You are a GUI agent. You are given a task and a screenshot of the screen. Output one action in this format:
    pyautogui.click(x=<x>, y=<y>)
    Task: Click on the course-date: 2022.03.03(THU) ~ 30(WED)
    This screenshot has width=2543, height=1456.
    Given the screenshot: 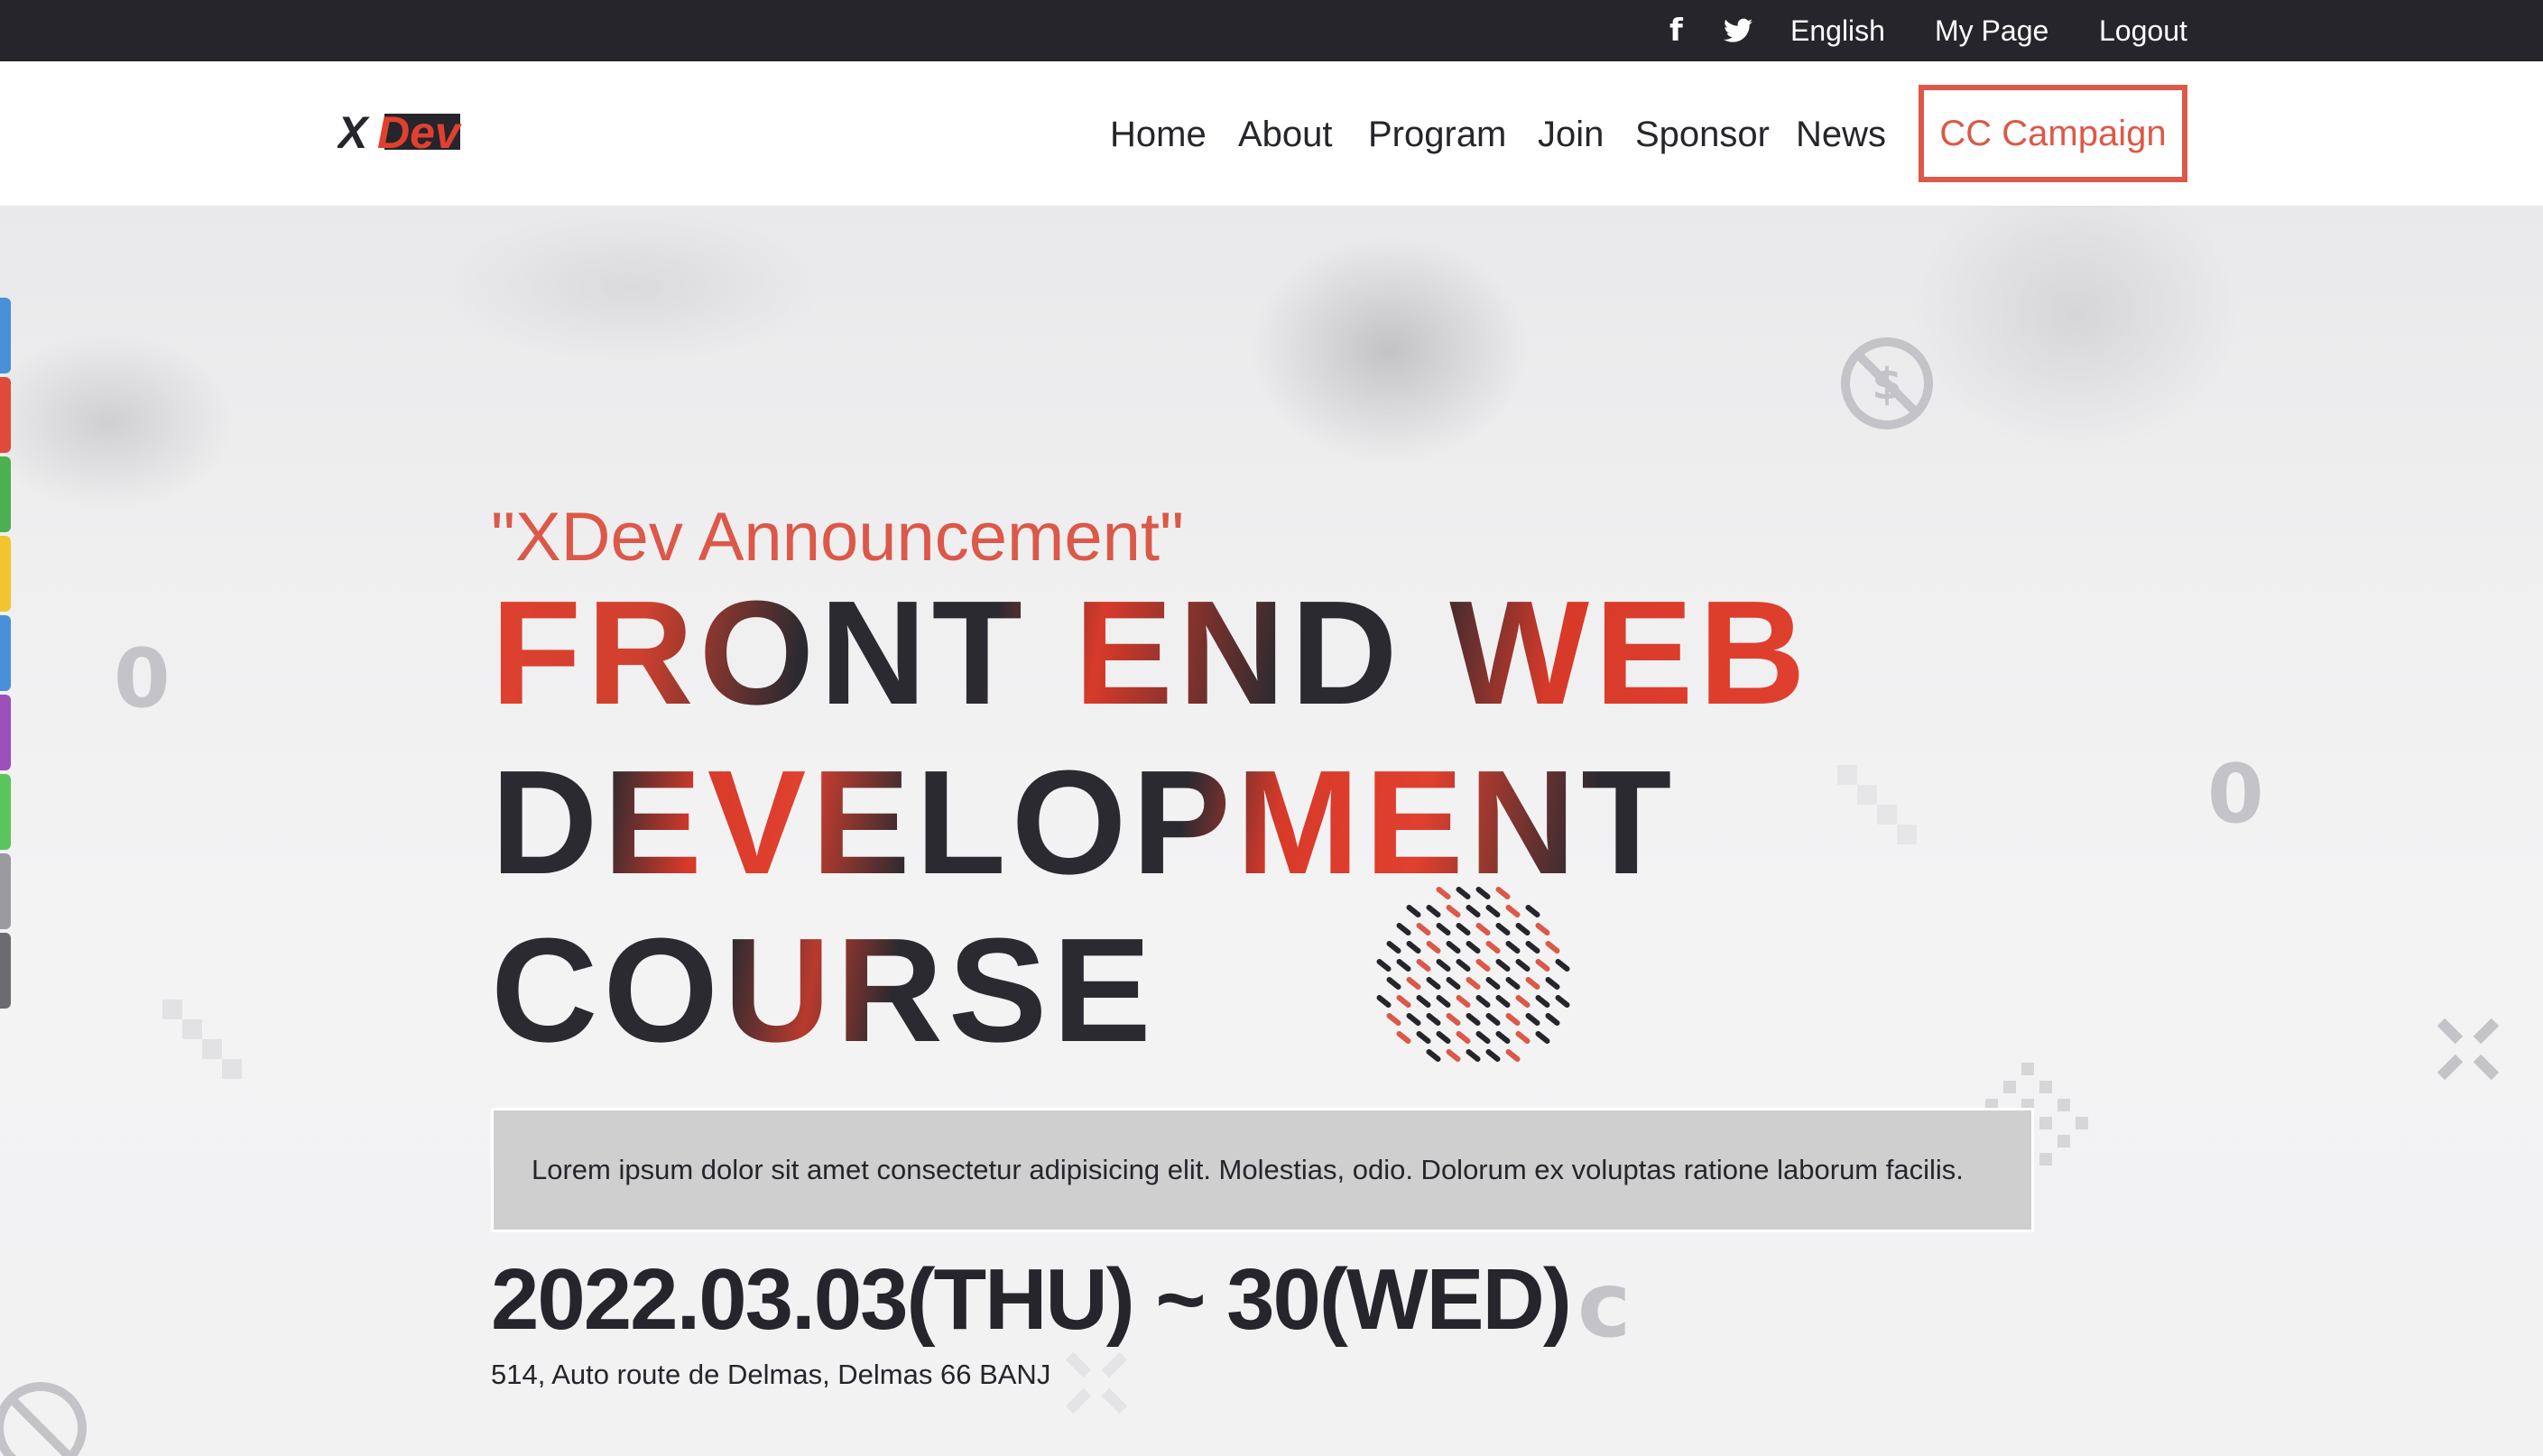 What is the action you would take?
    pyautogui.click(x=1031, y=1299)
    